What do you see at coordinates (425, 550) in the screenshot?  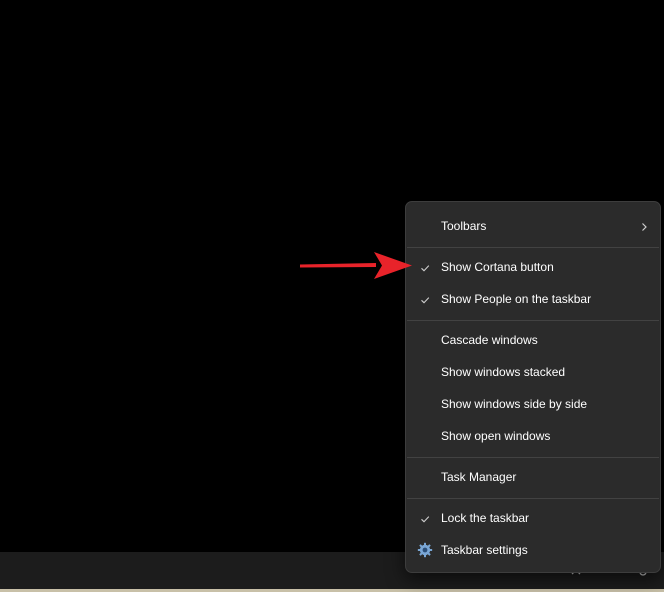 I see `gear-icon` at bounding box center [425, 550].